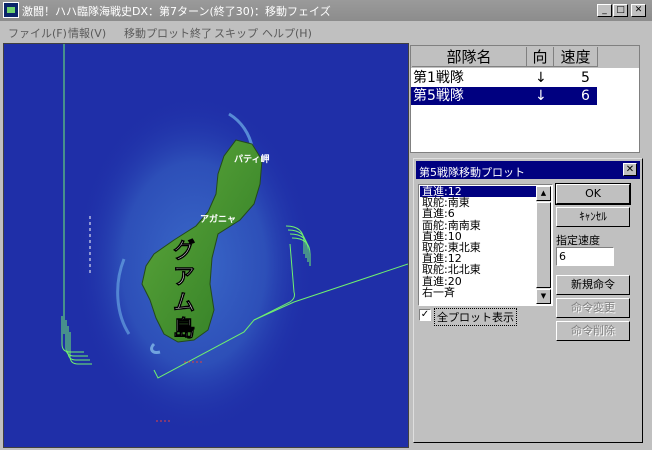  Describe the element at coordinates (585, 256) in the screenshot. I see `speed-input: 6` at that location.